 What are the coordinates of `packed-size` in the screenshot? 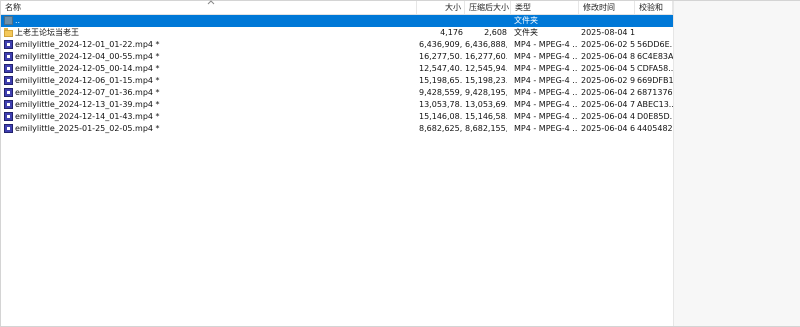 It's located at (486, 21).